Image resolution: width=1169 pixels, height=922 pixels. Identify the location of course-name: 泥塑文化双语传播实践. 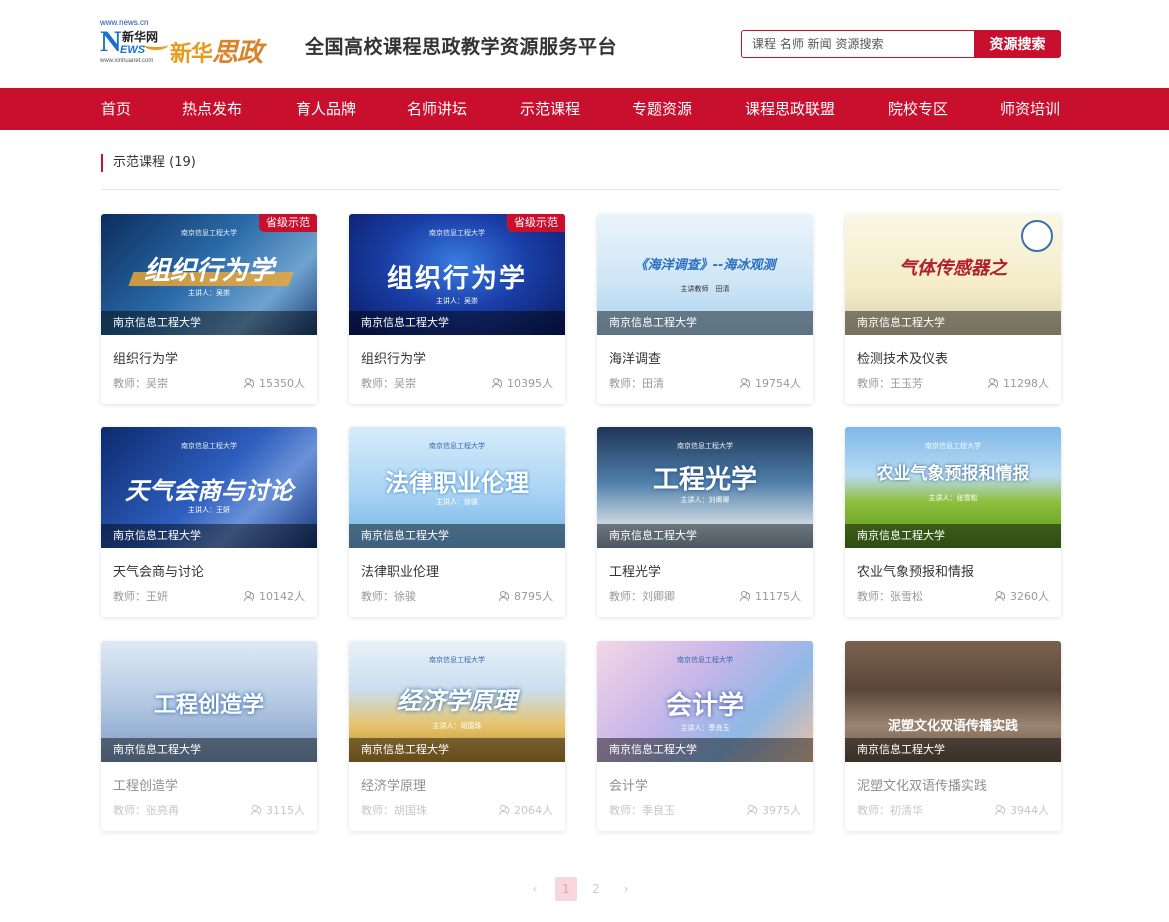
(922, 784).